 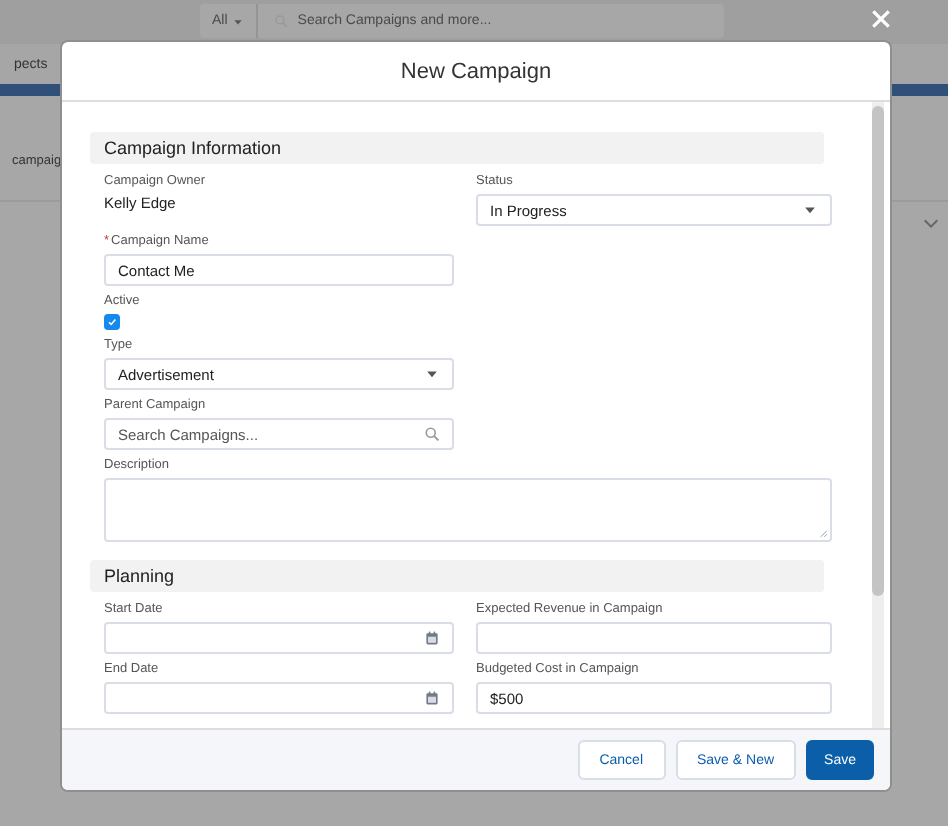 I want to click on checkbox, so click(x=112, y=322).